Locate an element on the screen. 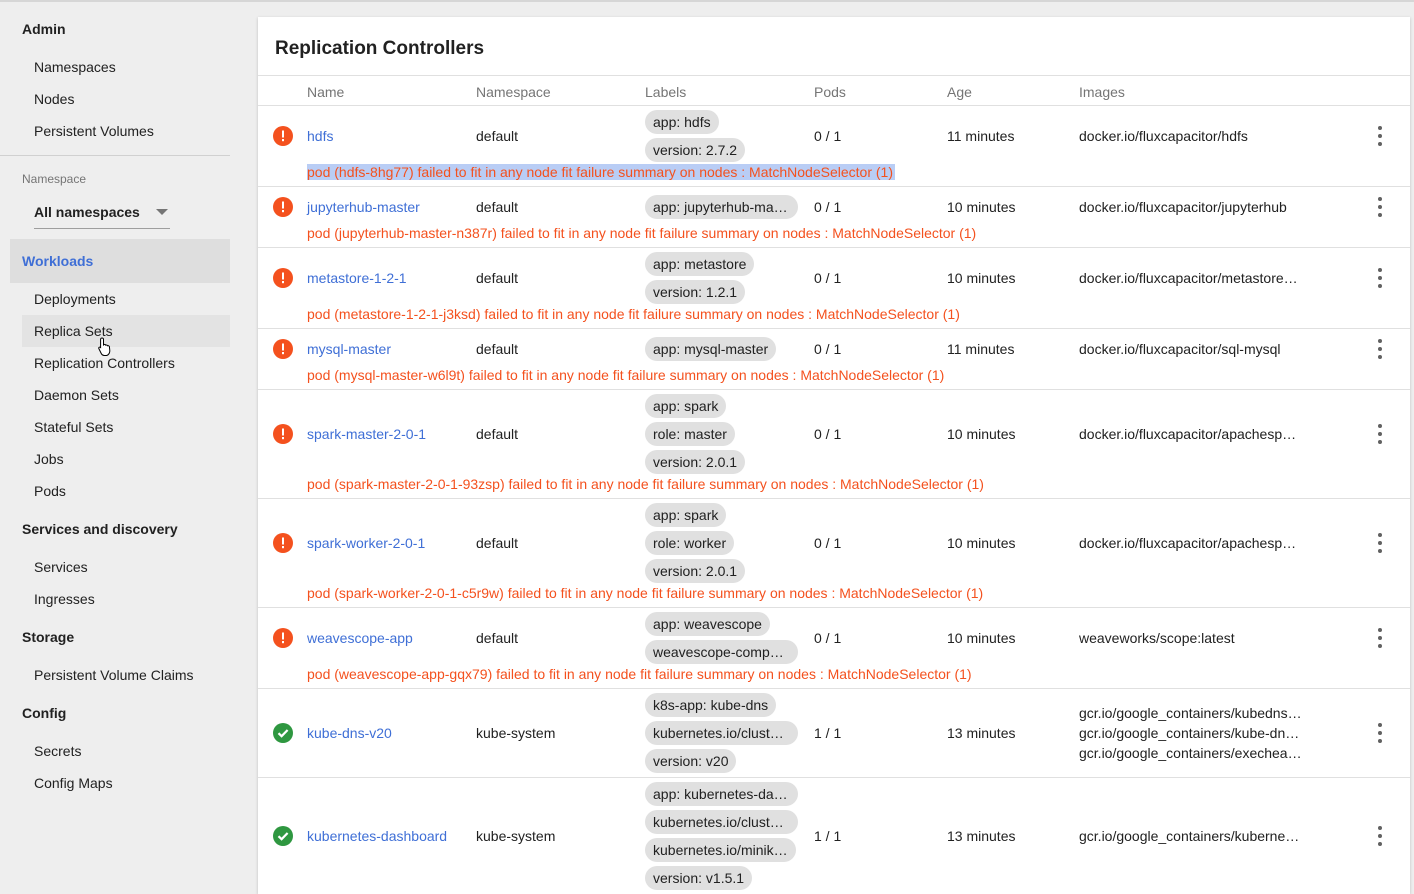  row-name-link: mysql-master is located at coordinates (349, 349).